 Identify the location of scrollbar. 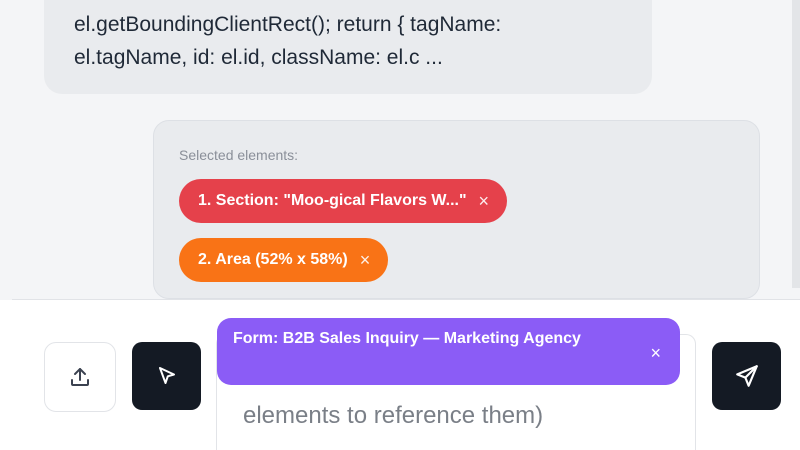
(796, 144).